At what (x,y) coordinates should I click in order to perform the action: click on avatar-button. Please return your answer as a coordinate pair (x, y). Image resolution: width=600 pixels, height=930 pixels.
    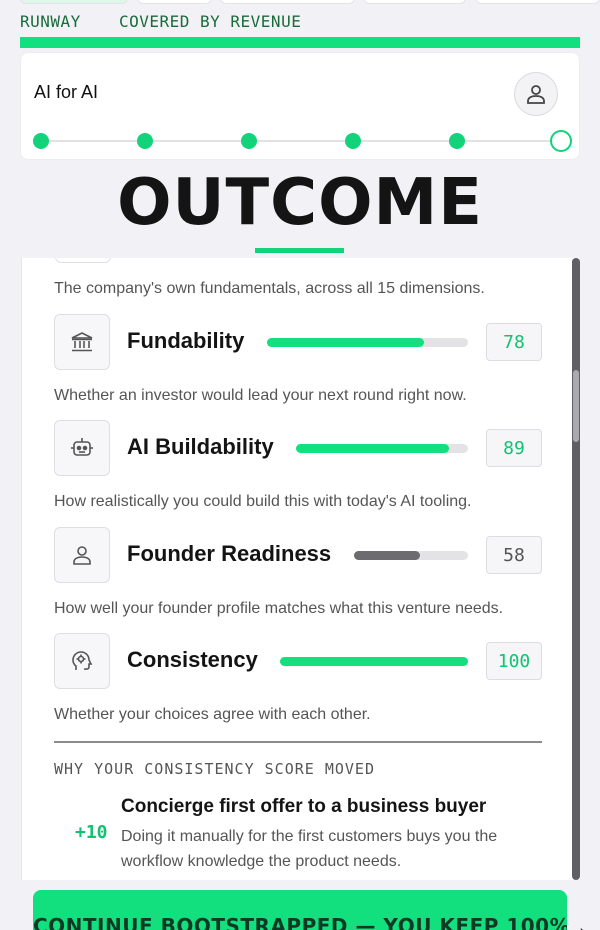
    Looking at the image, I should click on (536, 94).